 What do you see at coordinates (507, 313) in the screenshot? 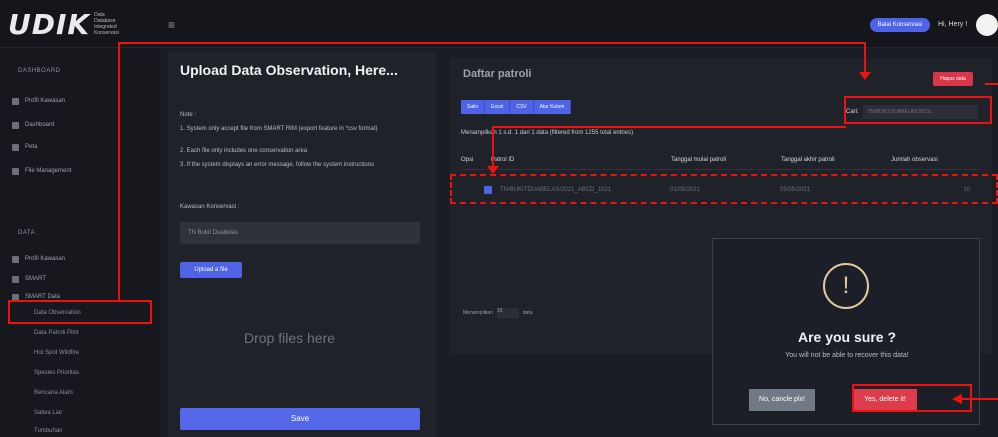
I see `length-select: 10` at bounding box center [507, 313].